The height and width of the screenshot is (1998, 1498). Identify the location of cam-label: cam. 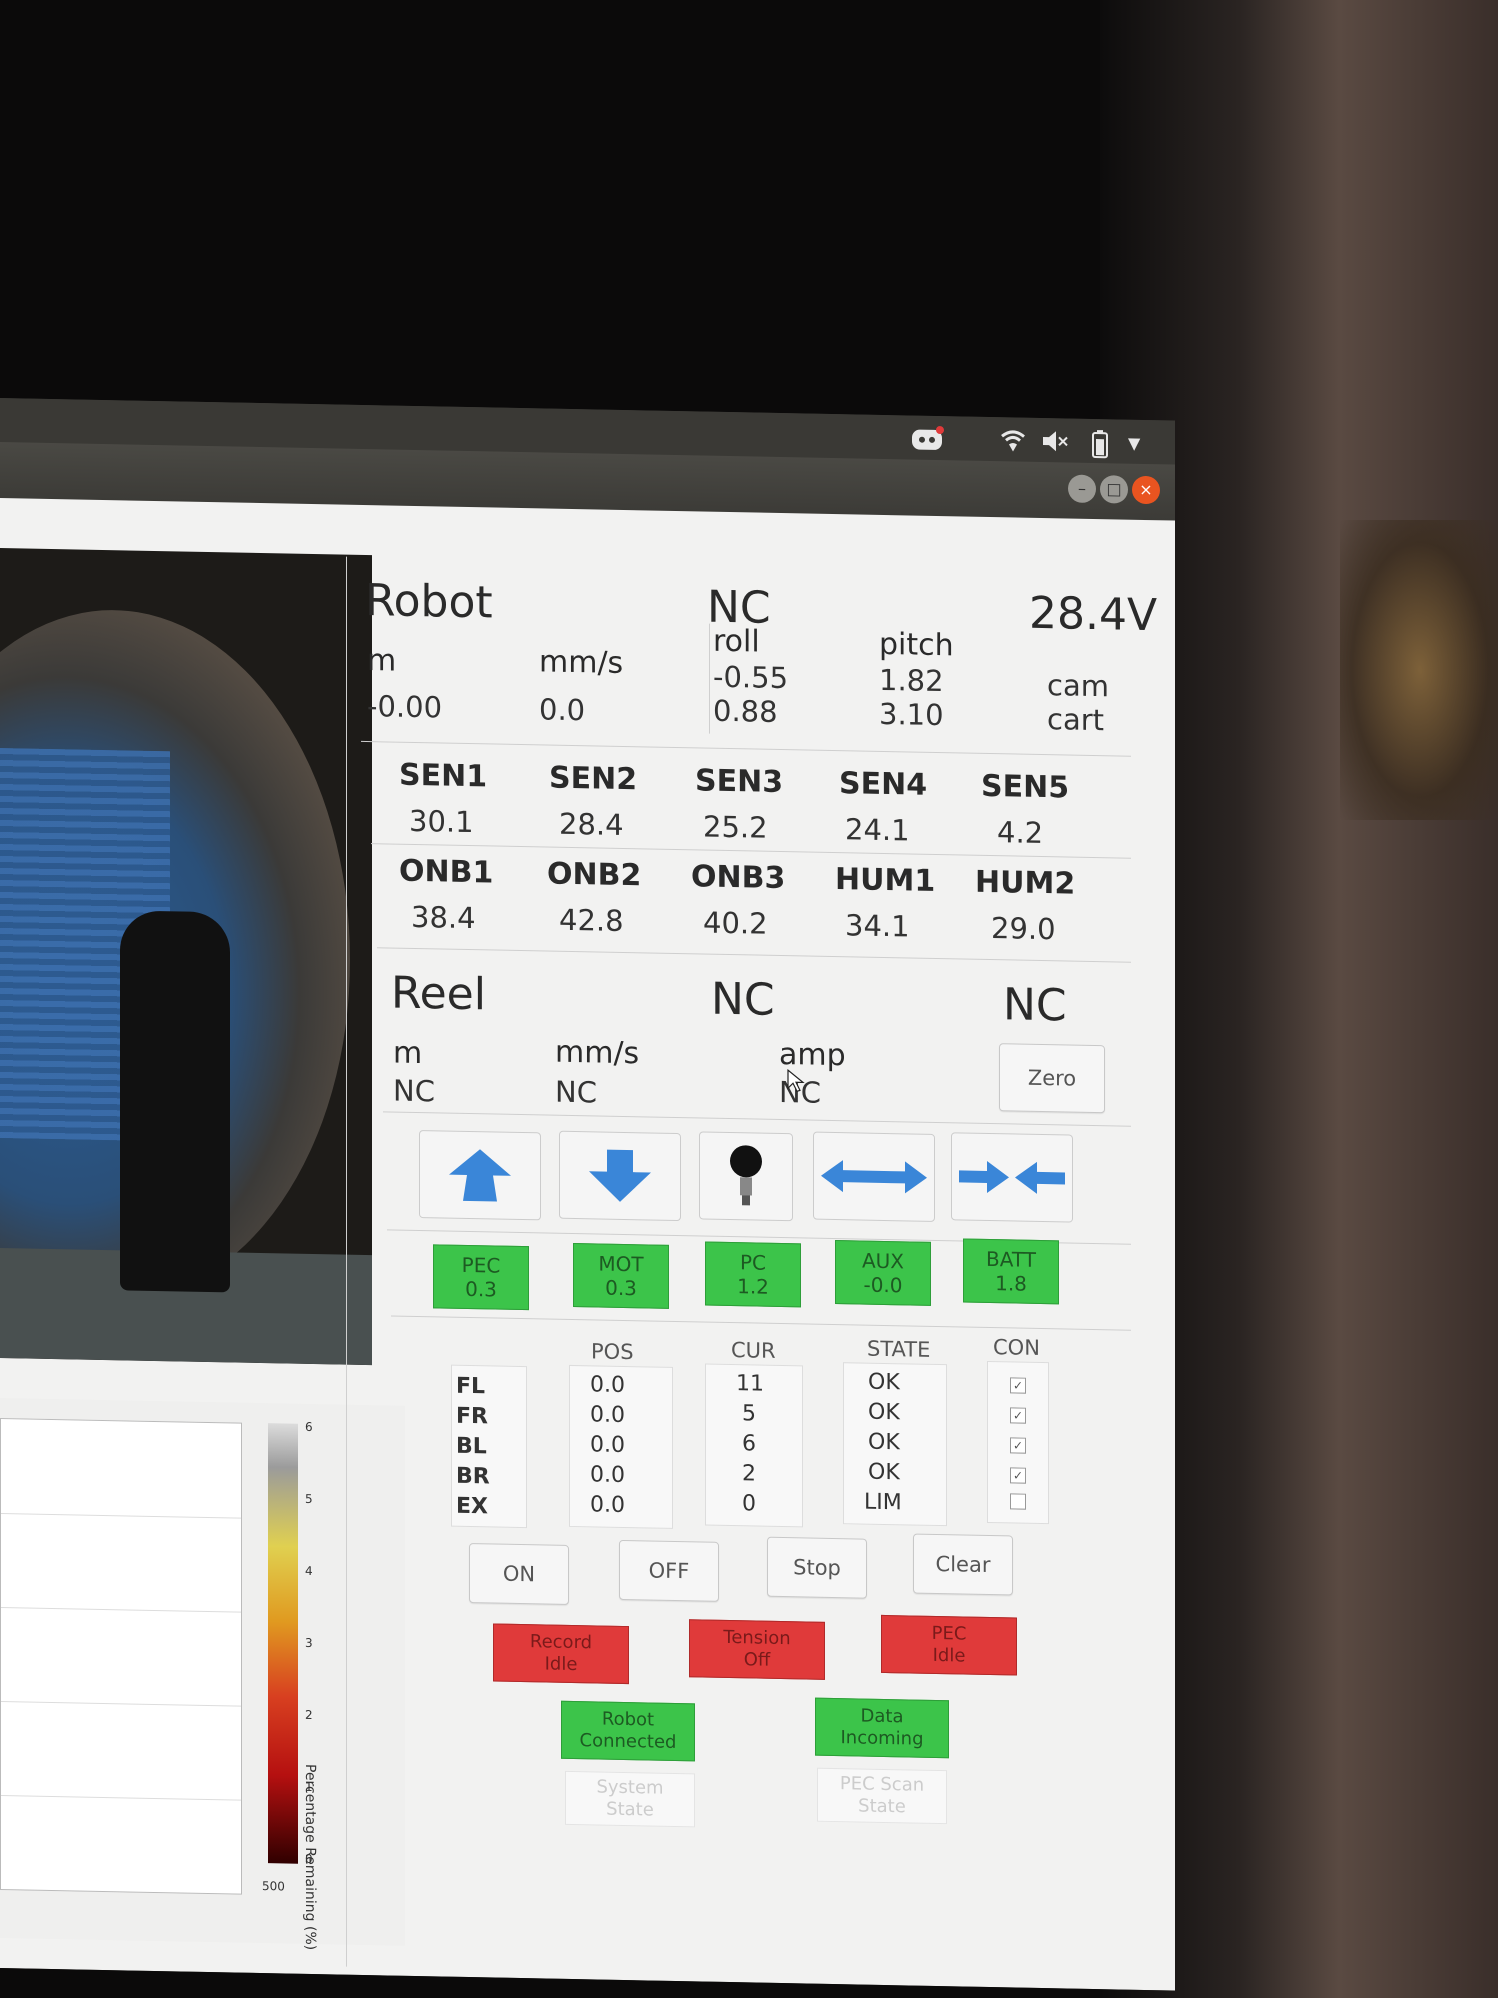
(1078, 686).